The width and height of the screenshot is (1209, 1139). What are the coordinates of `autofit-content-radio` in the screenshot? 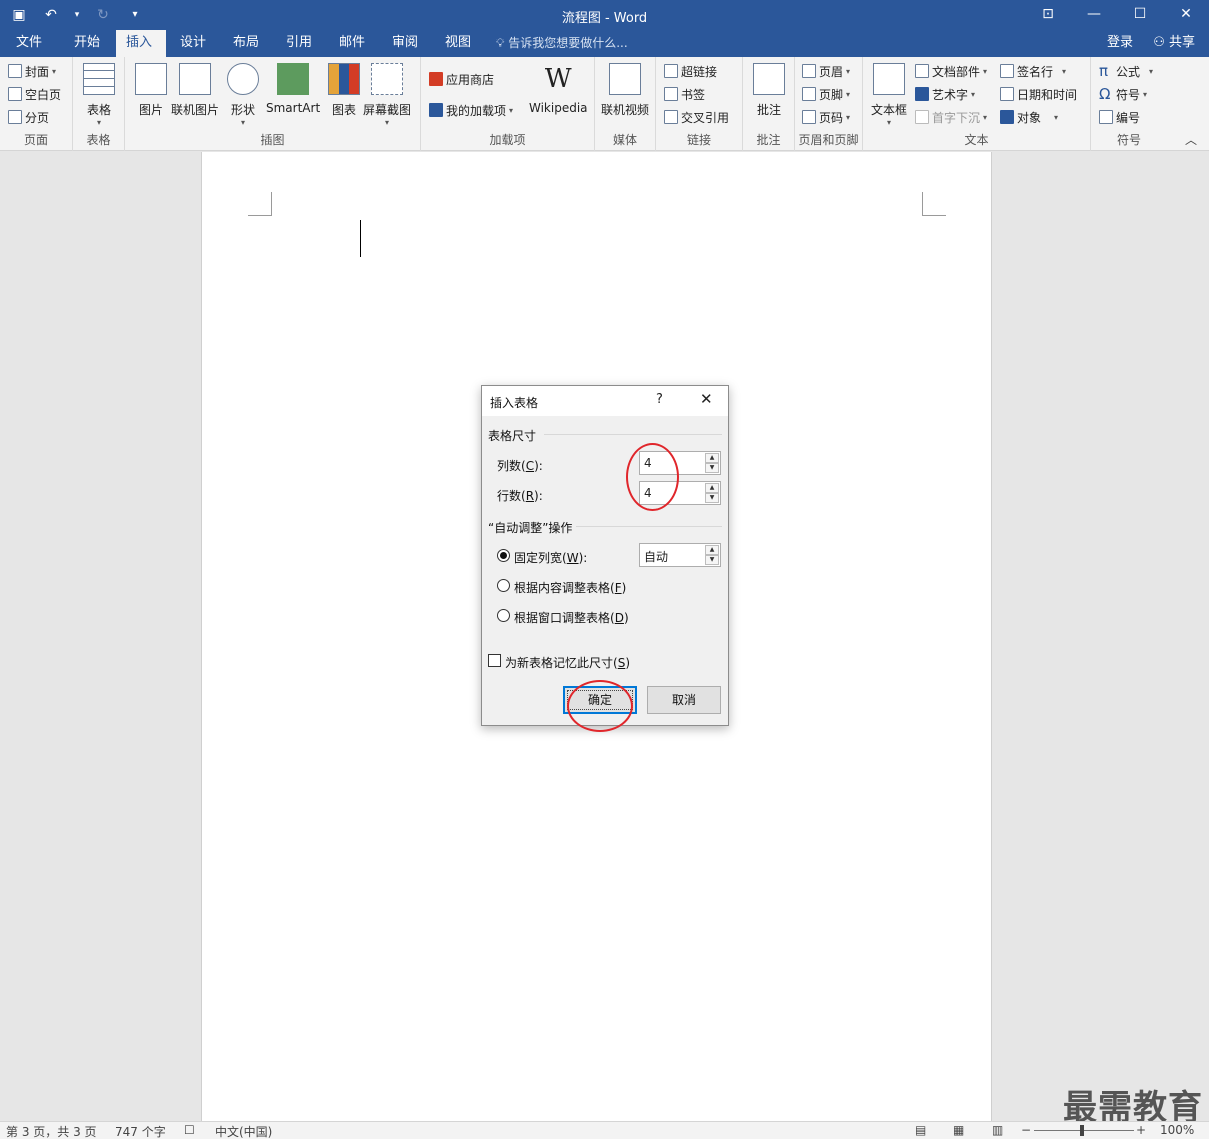 It's located at (503, 585).